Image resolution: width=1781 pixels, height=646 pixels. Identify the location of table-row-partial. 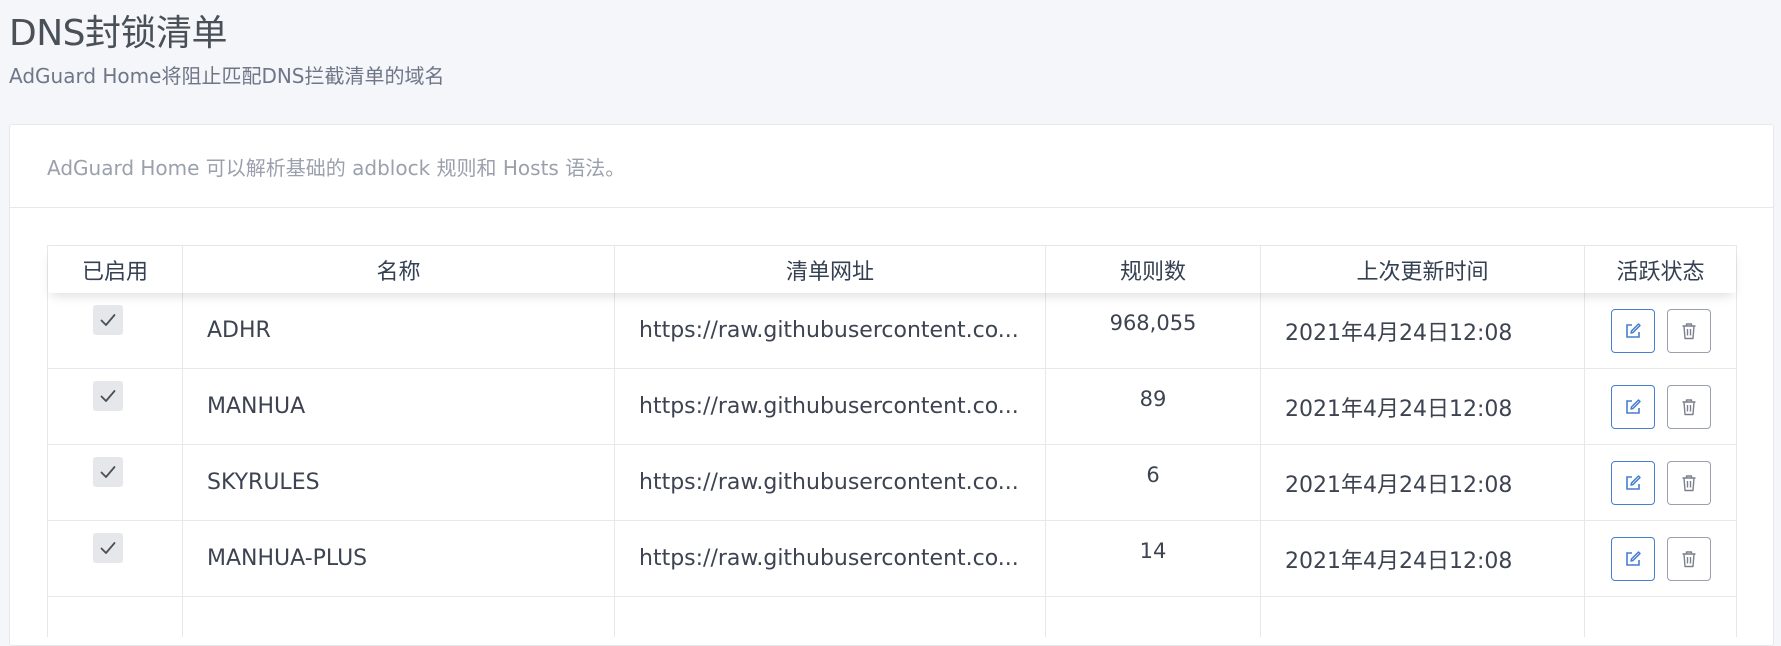
(892, 617).